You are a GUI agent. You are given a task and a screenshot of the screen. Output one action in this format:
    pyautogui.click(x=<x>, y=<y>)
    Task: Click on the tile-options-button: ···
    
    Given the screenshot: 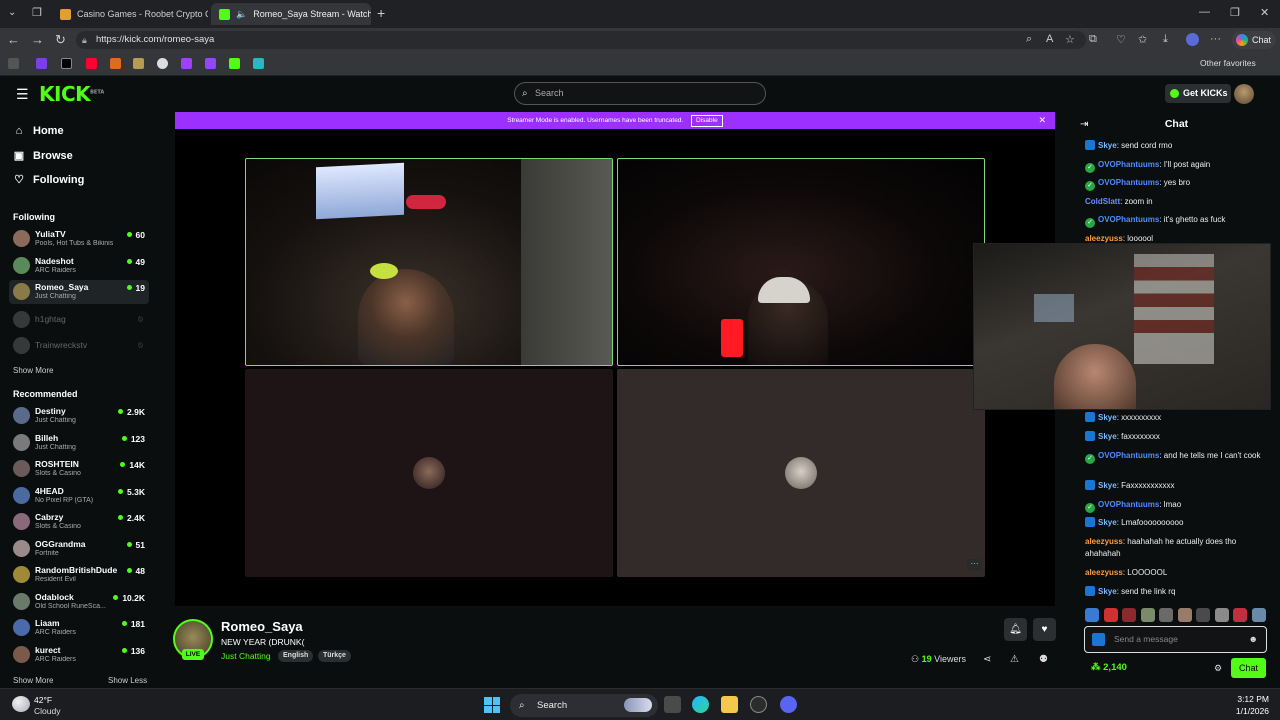 What is the action you would take?
    pyautogui.click(x=974, y=565)
    